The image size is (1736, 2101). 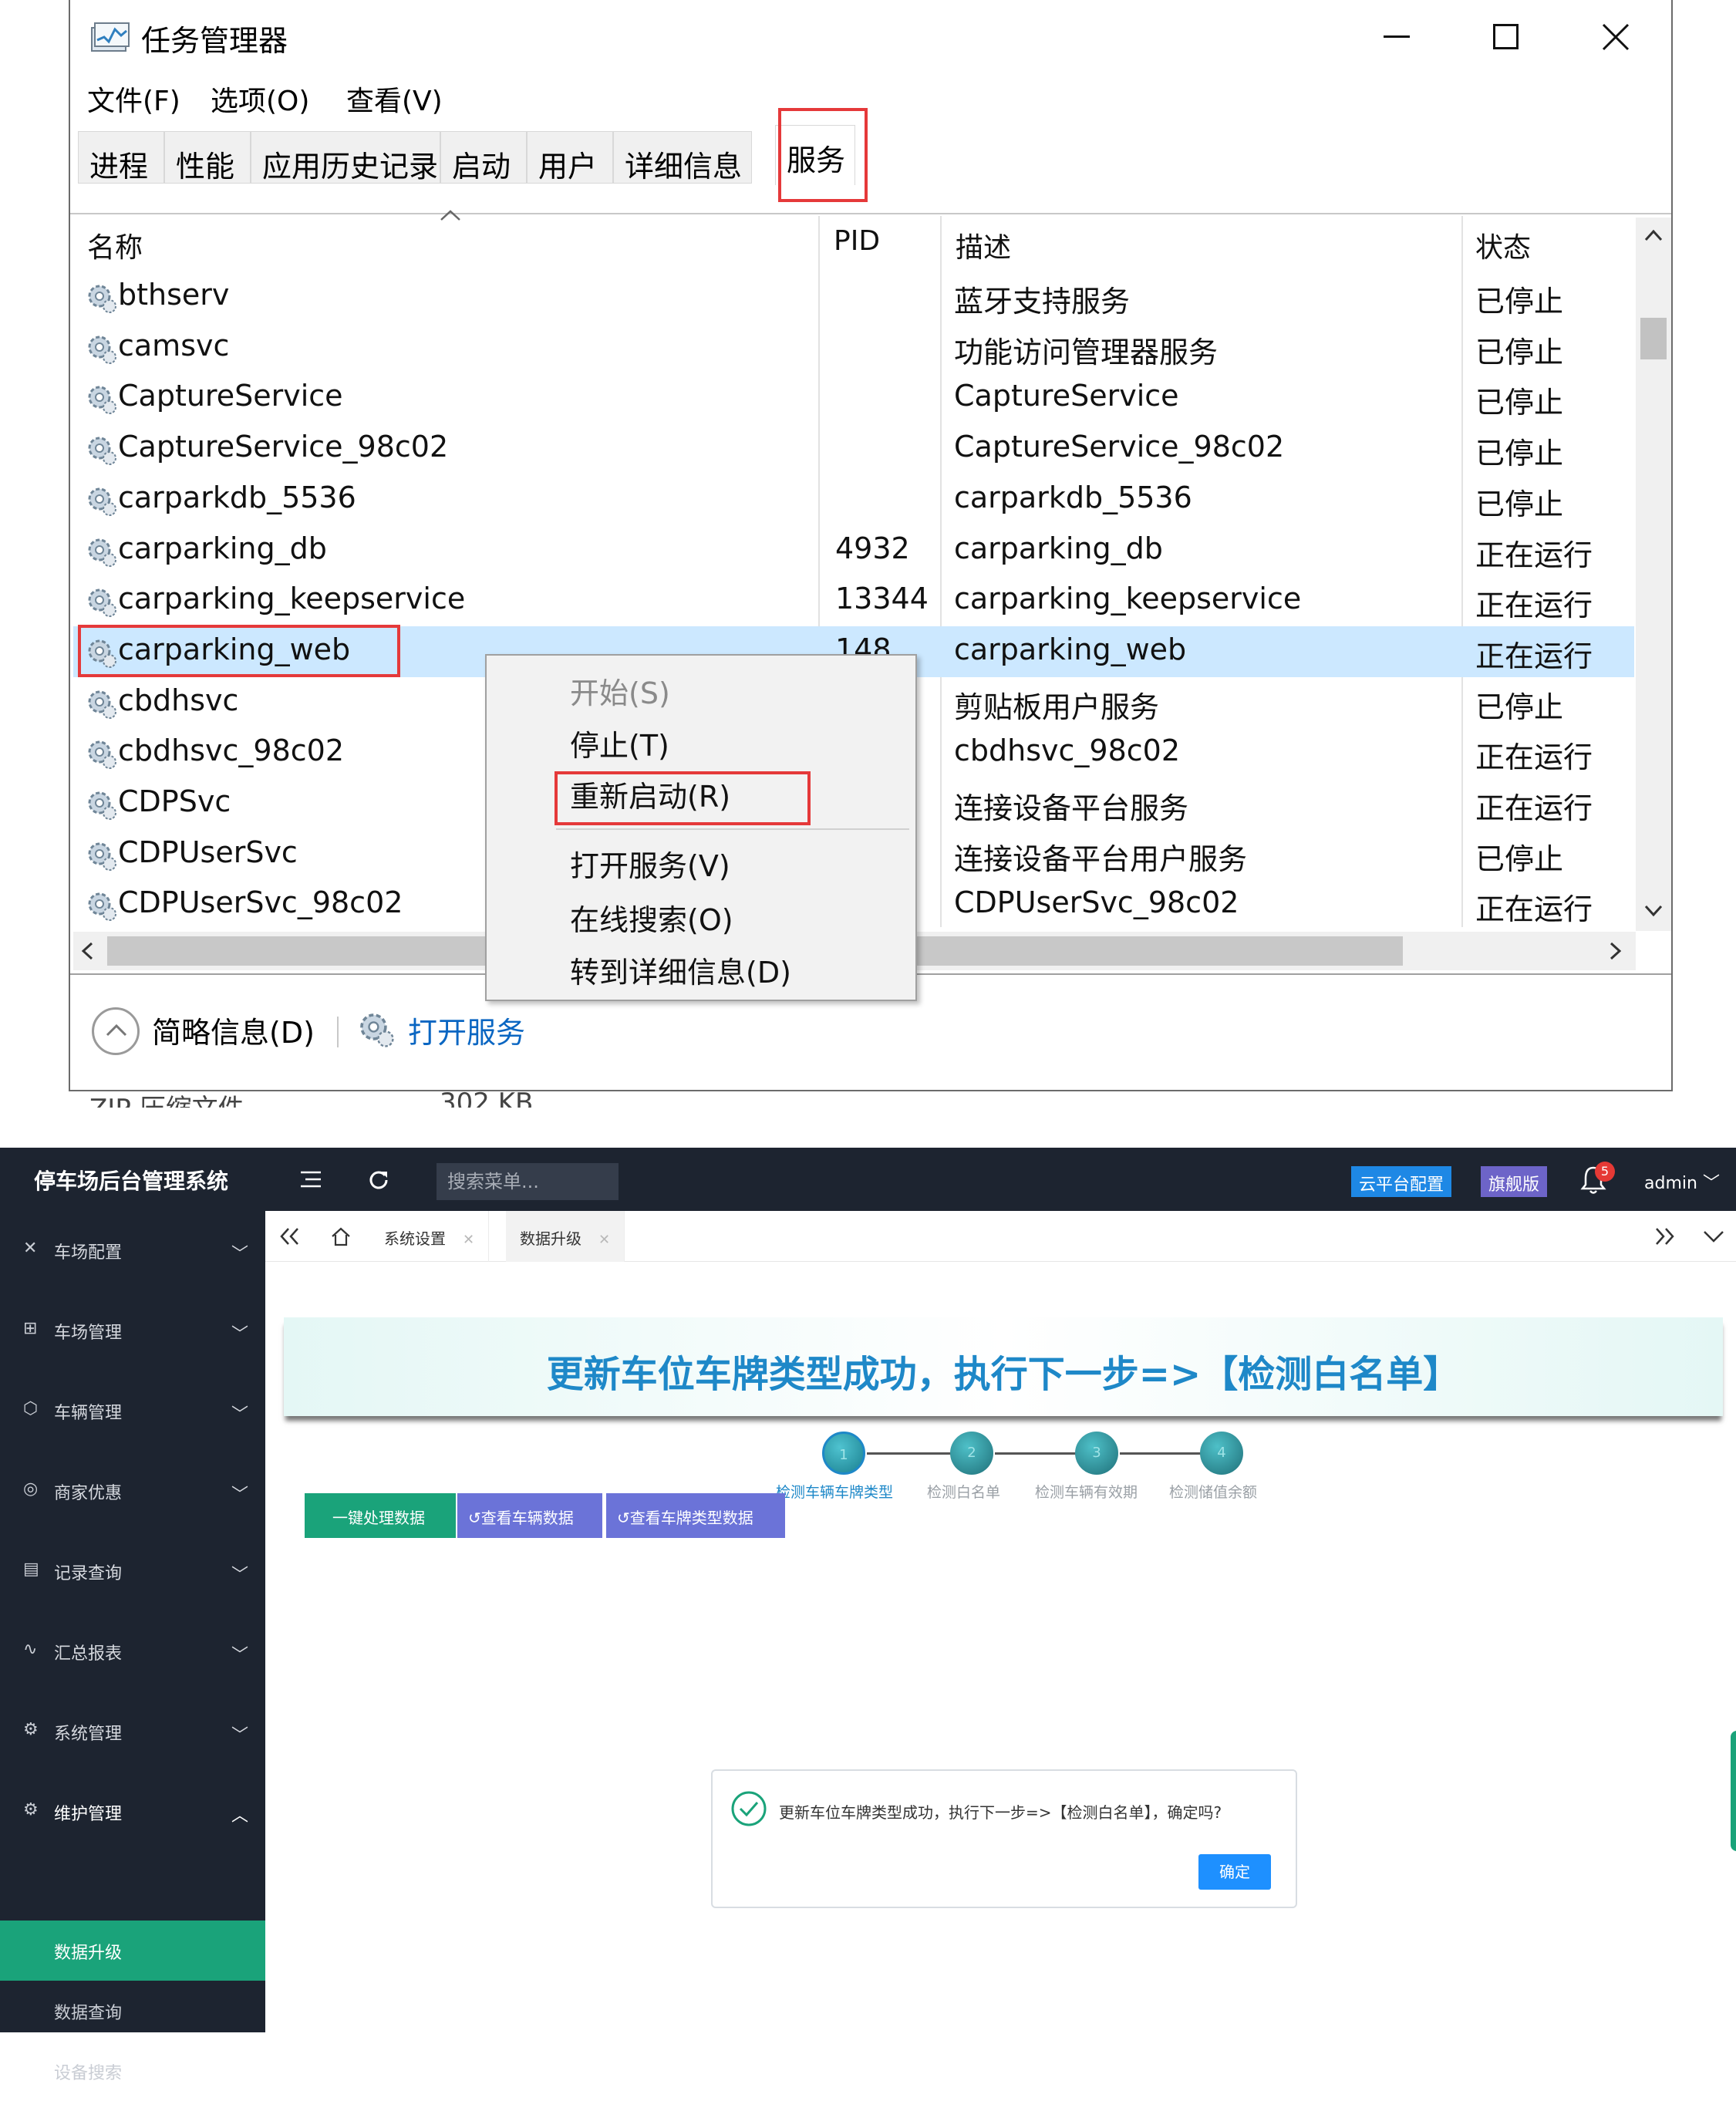 I want to click on double-chevron-left-icon, so click(x=290, y=1236).